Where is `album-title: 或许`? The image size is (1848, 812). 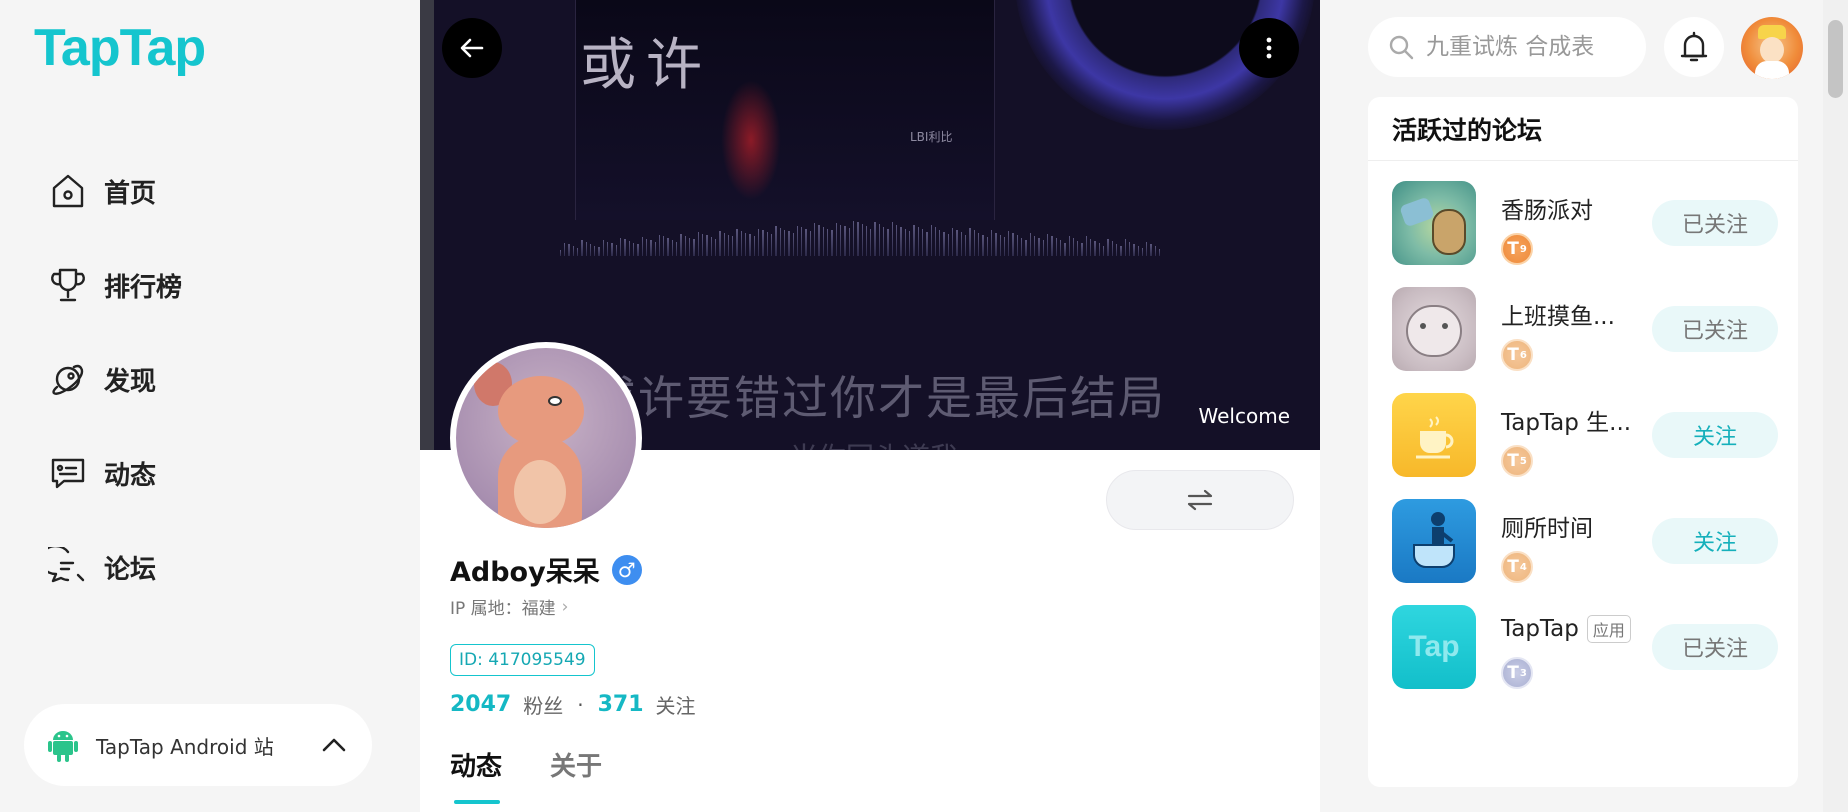 album-title: 或许 is located at coordinates (646, 65).